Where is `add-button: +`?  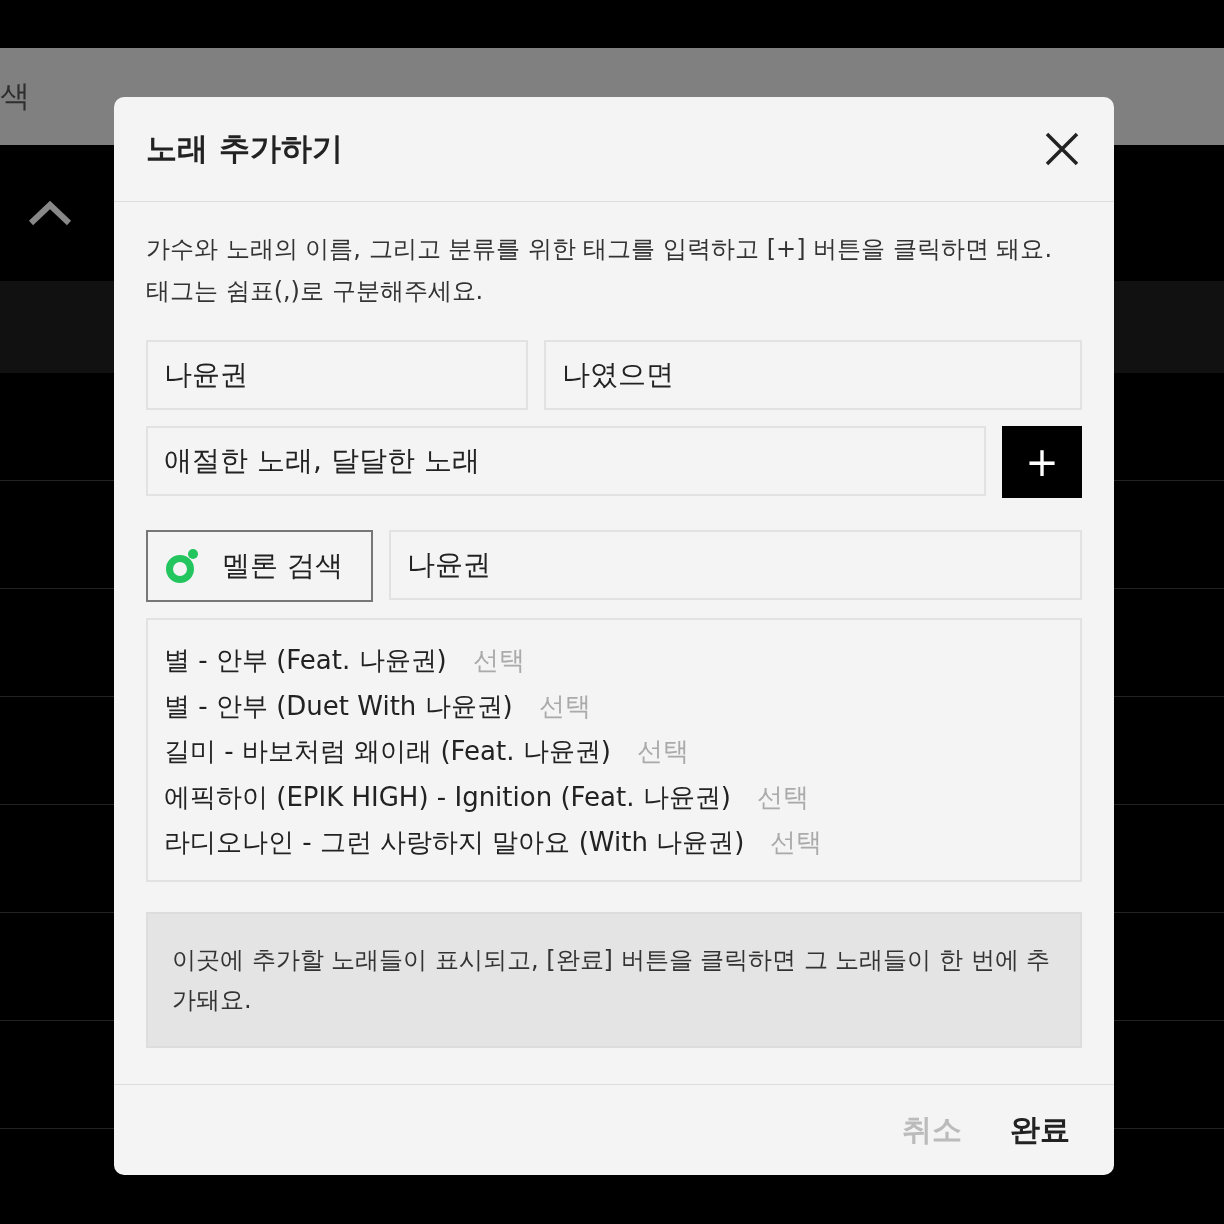 add-button: + is located at coordinates (1042, 462).